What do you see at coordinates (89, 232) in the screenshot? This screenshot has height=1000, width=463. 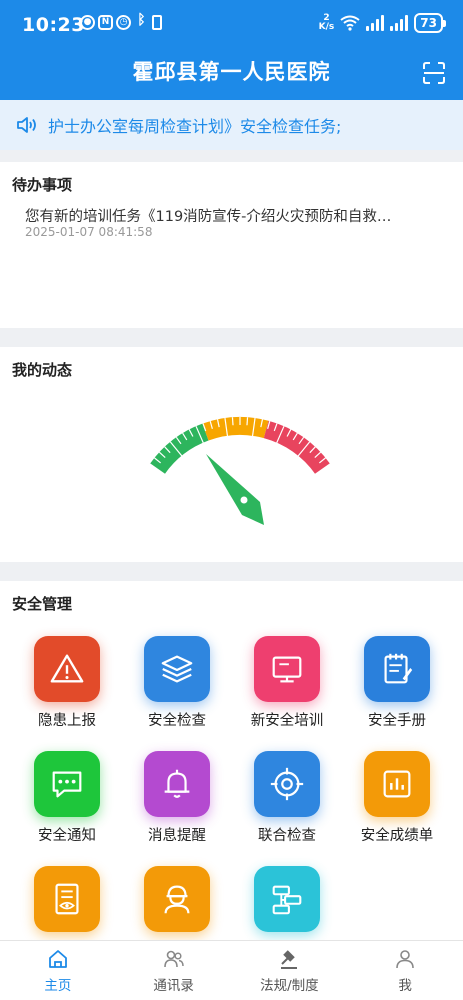 I see `todo-item-time: 2025-01-07 08:41:58` at bounding box center [89, 232].